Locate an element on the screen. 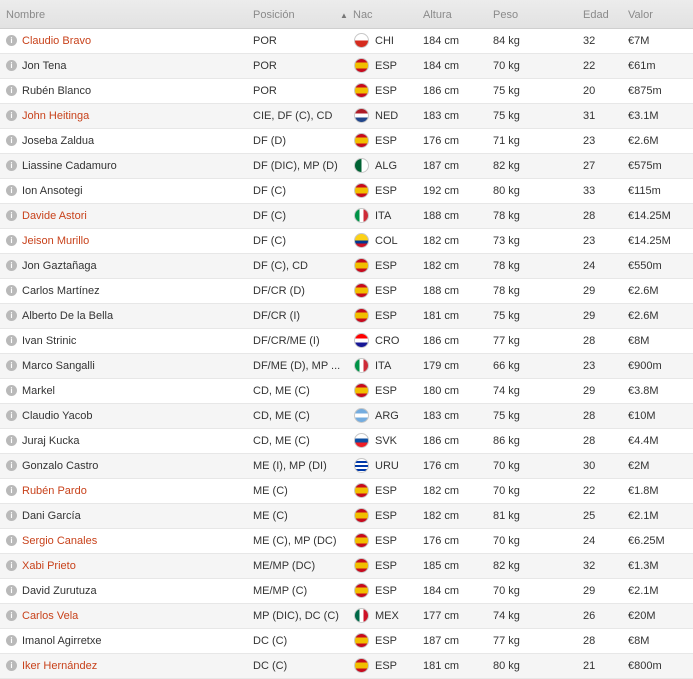  player-name: Jon Tena is located at coordinates (44, 66).